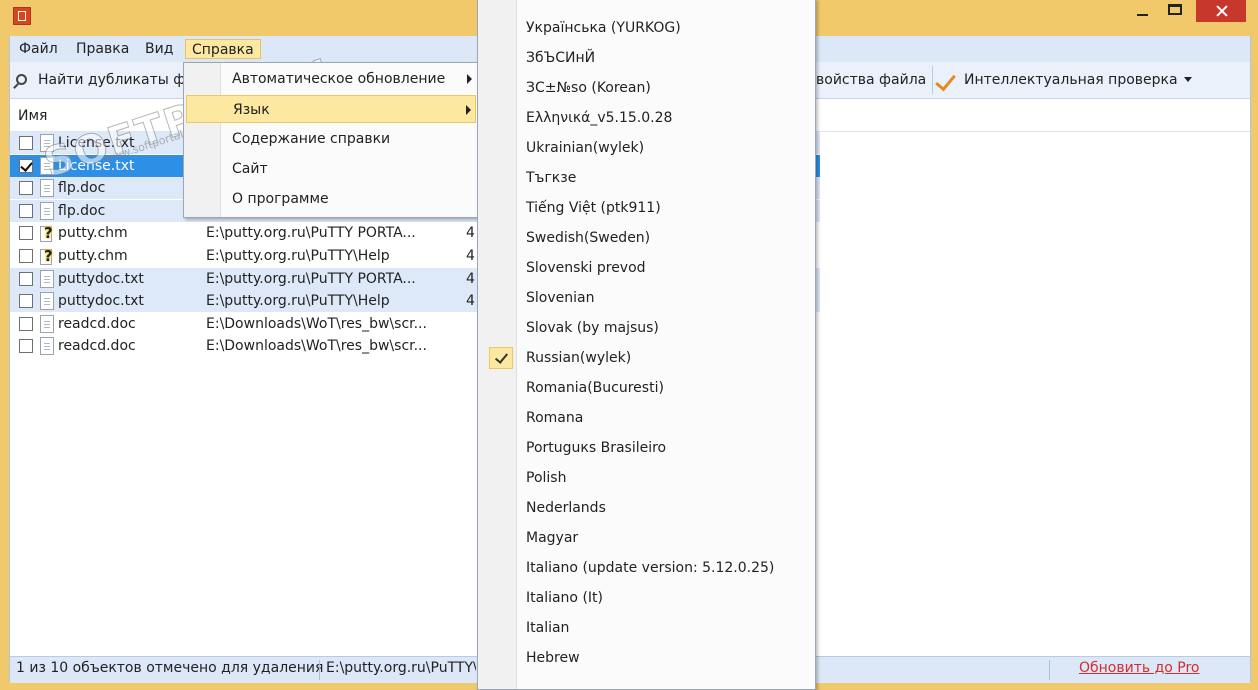  Describe the element at coordinates (331, 199) in the screenshot. I see `help-menu-item: О программе` at that location.